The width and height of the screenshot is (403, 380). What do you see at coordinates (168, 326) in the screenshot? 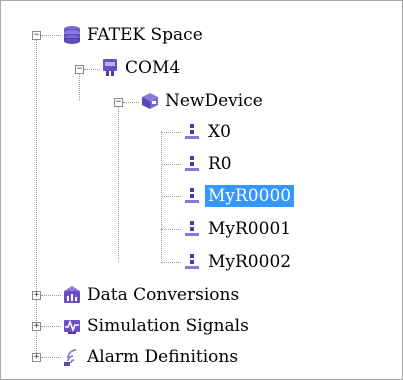
I see `tree-node-label: Simulation Signals` at bounding box center [168, 326].